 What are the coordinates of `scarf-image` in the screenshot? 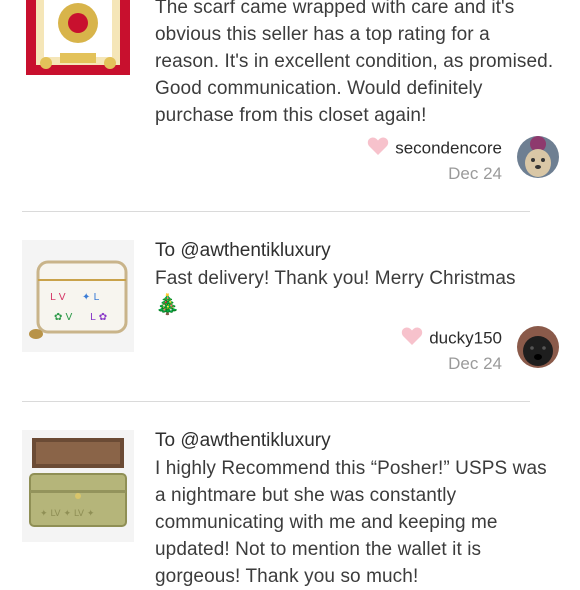 It's located at (78, 39).